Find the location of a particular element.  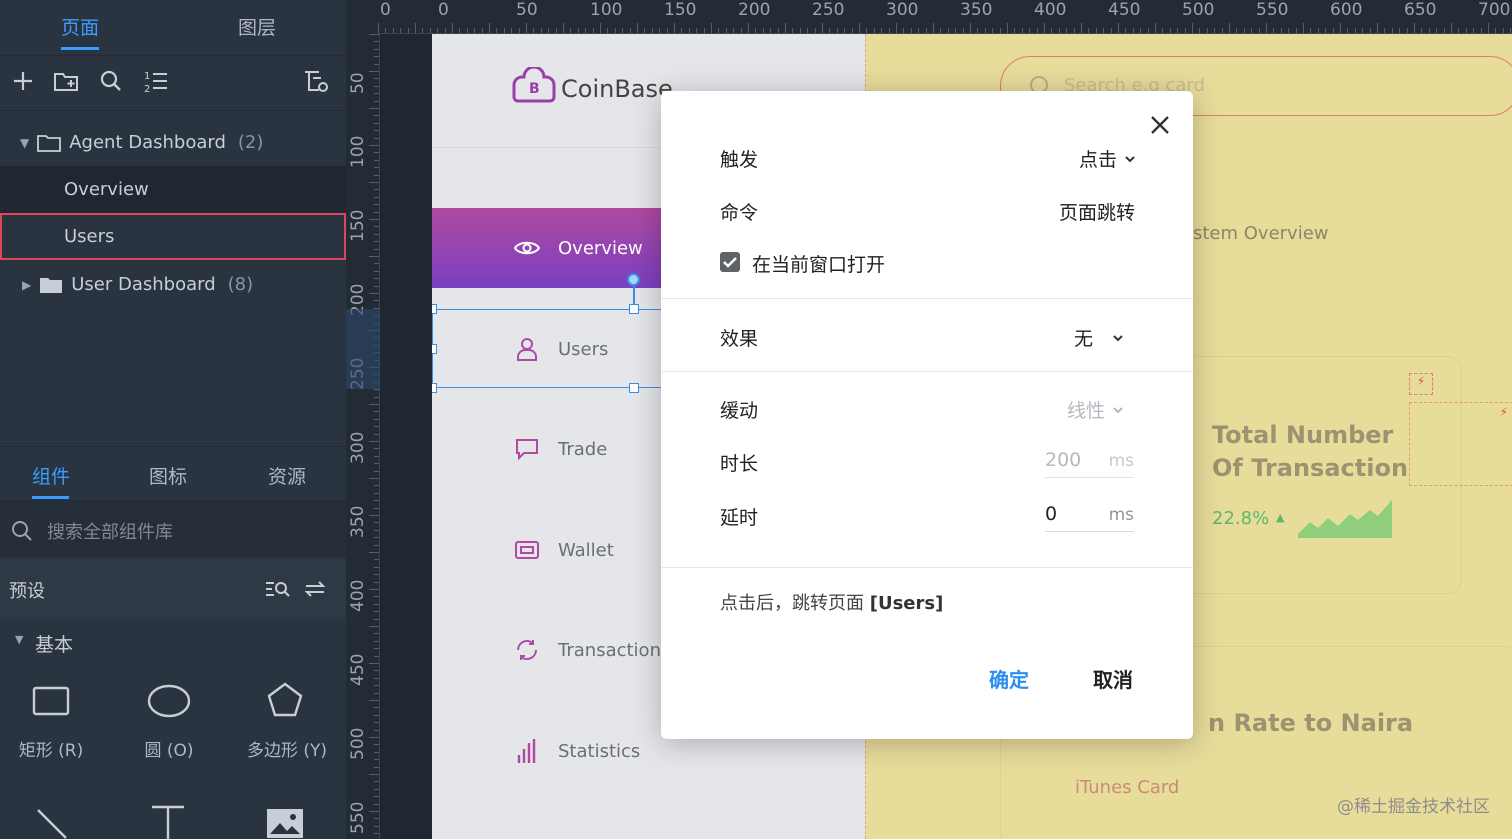

rectangle-icon is located at coordinates (51, 701).